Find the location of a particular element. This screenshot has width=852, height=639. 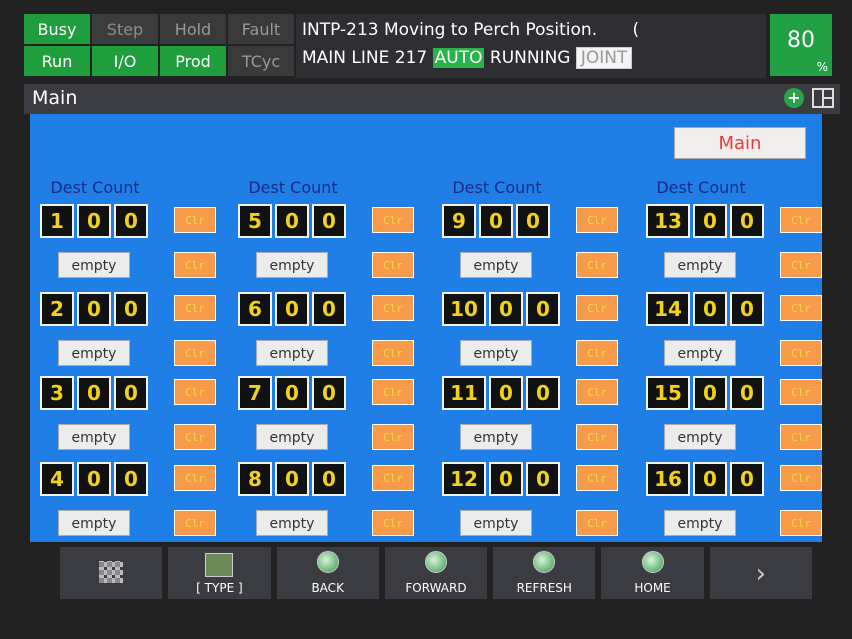

nav-button-refresh: REFRESH is located at coordinates (544, 573).